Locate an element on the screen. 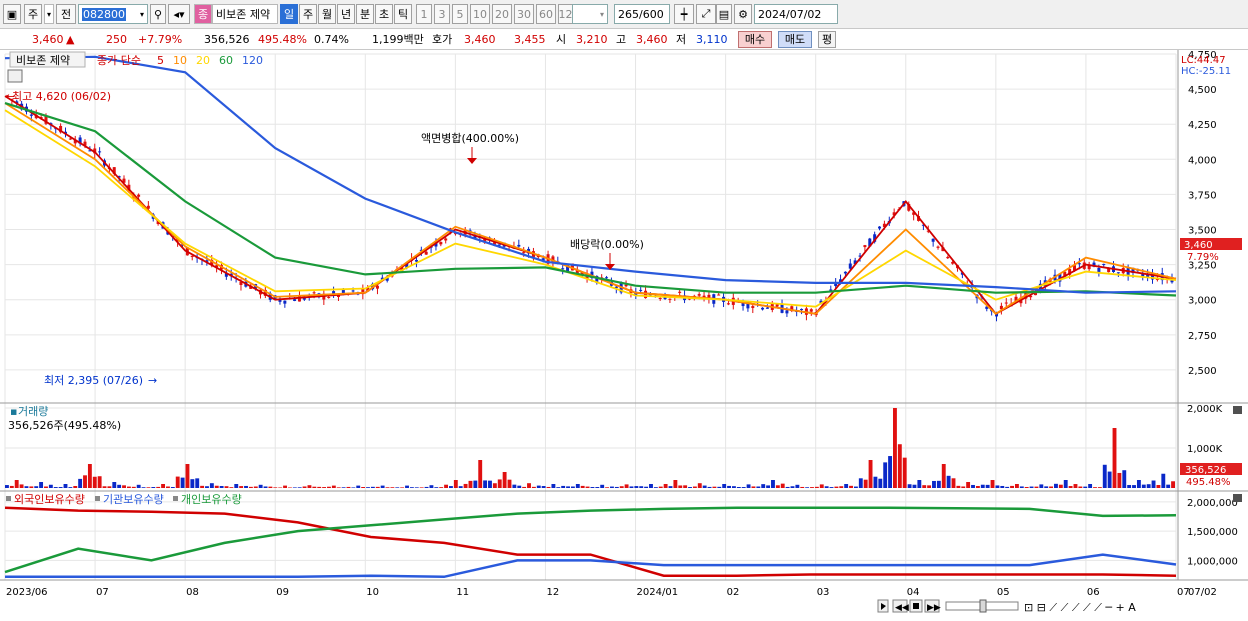  interval-1: 1 is located at coordinates (424, 14).